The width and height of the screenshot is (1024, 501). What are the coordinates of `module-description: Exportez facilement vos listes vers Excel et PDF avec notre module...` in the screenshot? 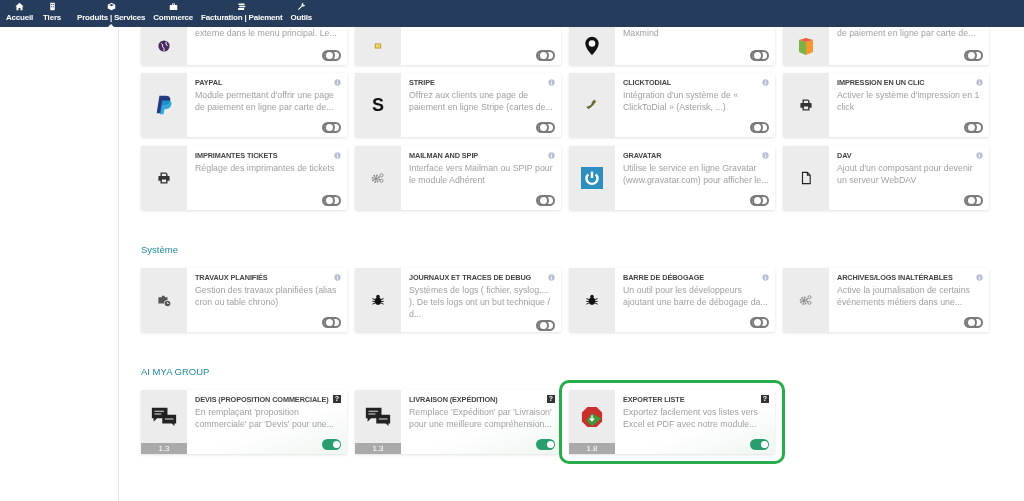 It's located at (691, 418).